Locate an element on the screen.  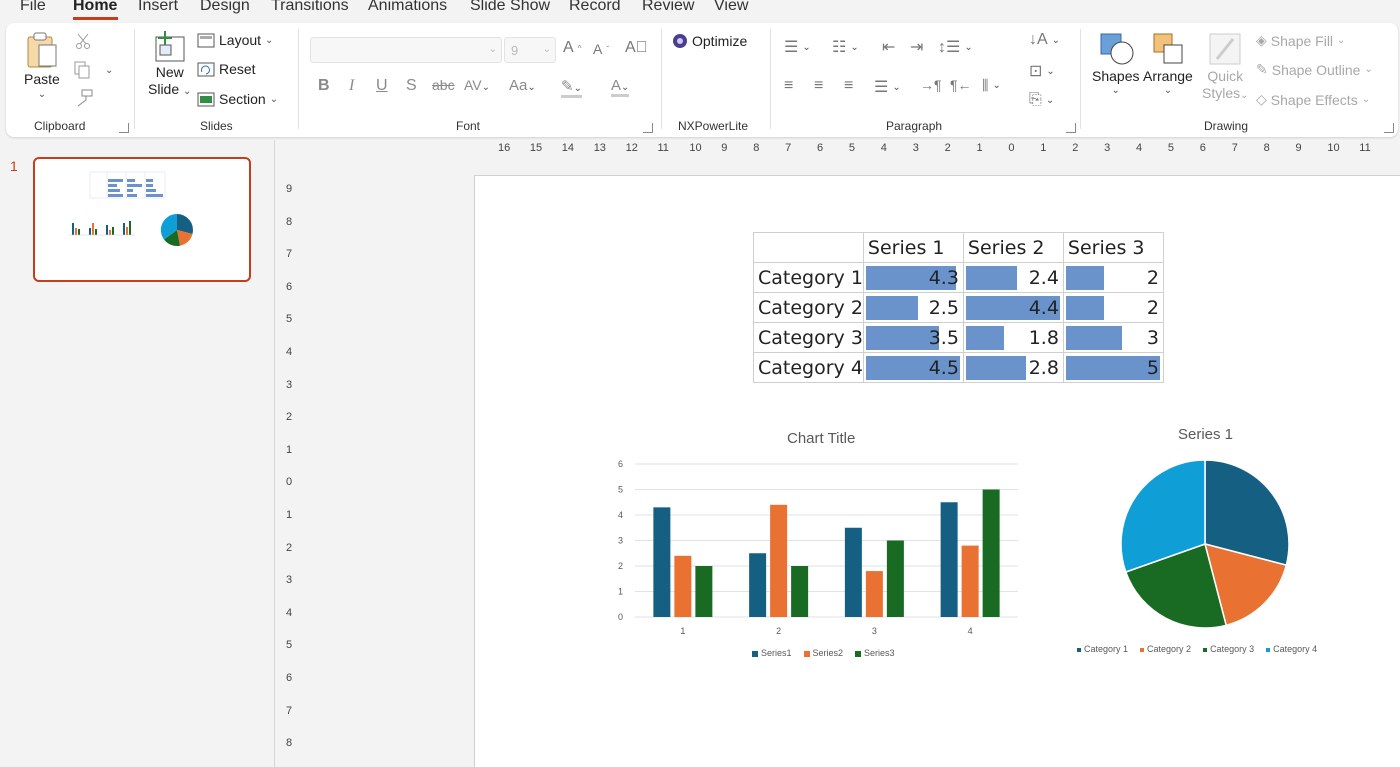
change-case-icon: Aa⌄ is located at coordinates (522, 85).